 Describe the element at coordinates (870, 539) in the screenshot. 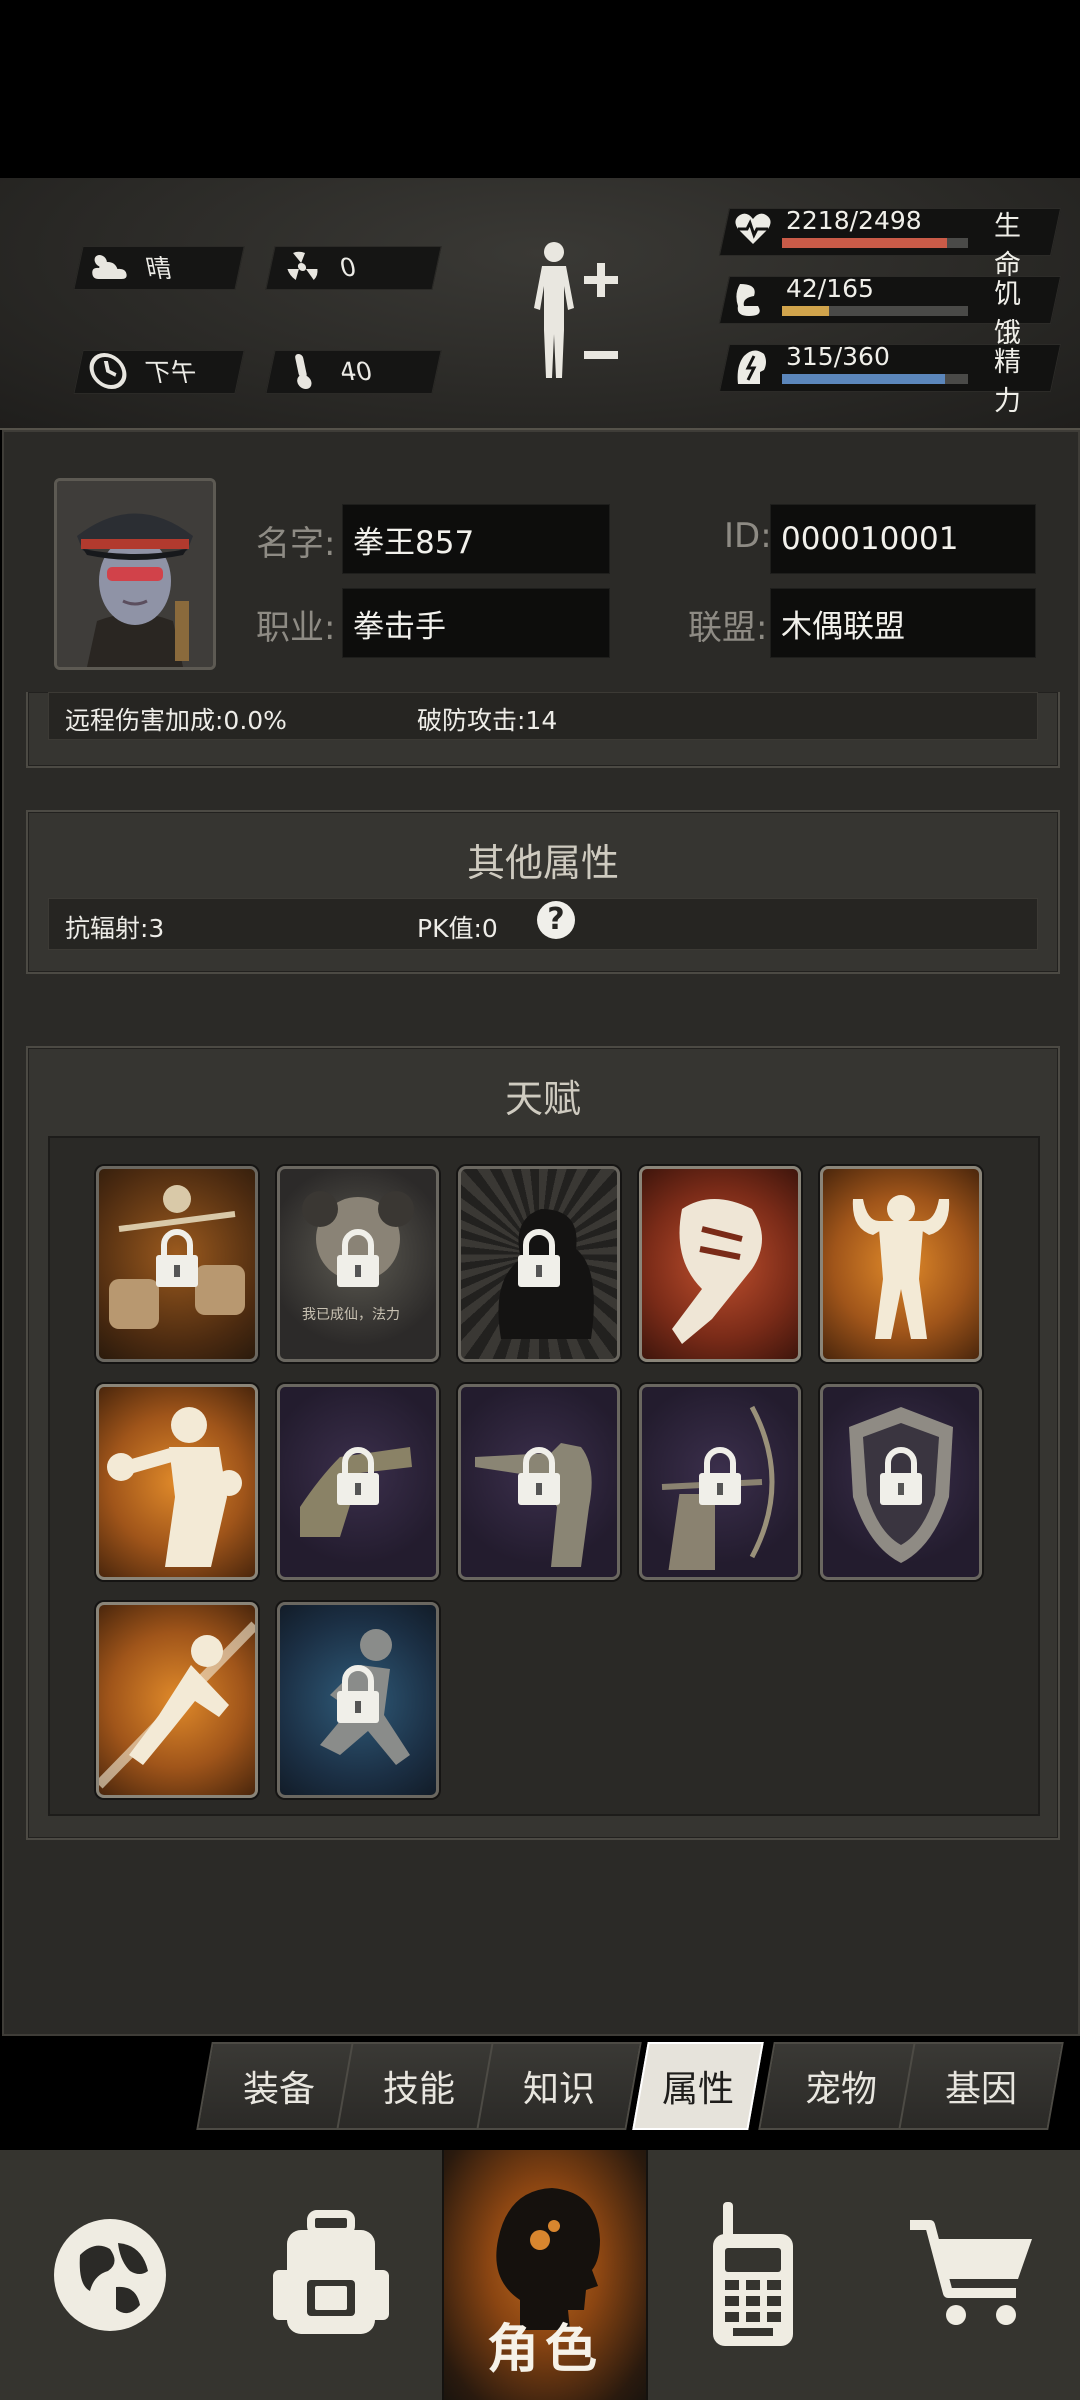

I see `id-value: 000010001` at that location.